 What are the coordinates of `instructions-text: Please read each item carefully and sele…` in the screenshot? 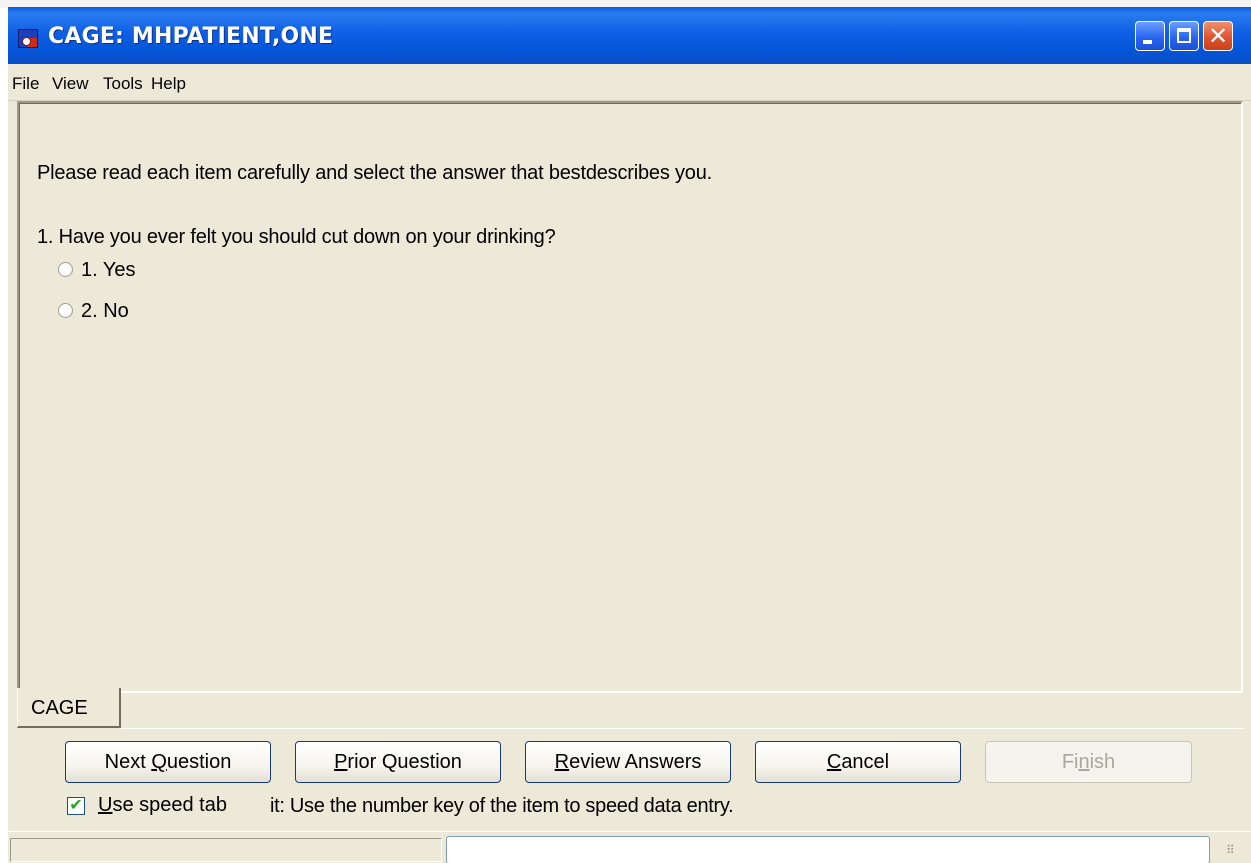 It's located at (374, 173).